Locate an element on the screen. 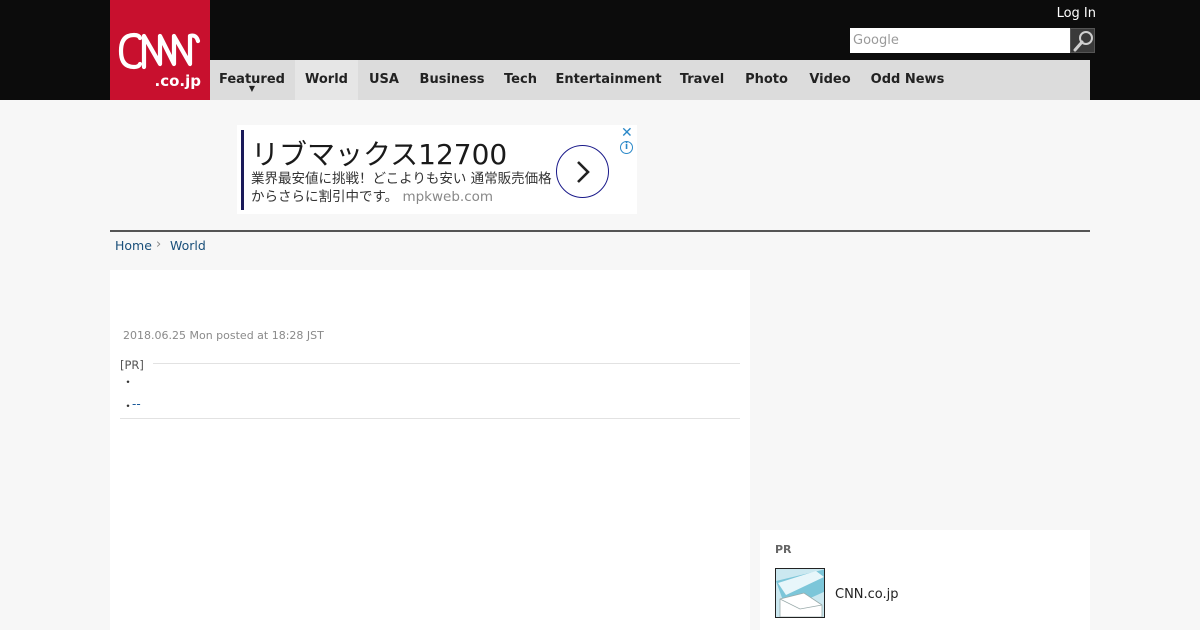  chevron-right-icon is located at coordinates (583, 172).